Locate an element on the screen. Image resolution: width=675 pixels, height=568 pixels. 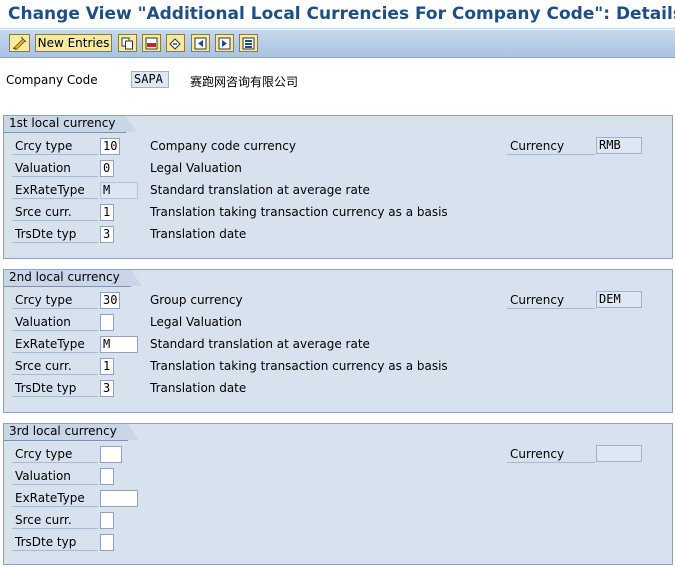
exrate-type-field is located at coordinates (119, 498).